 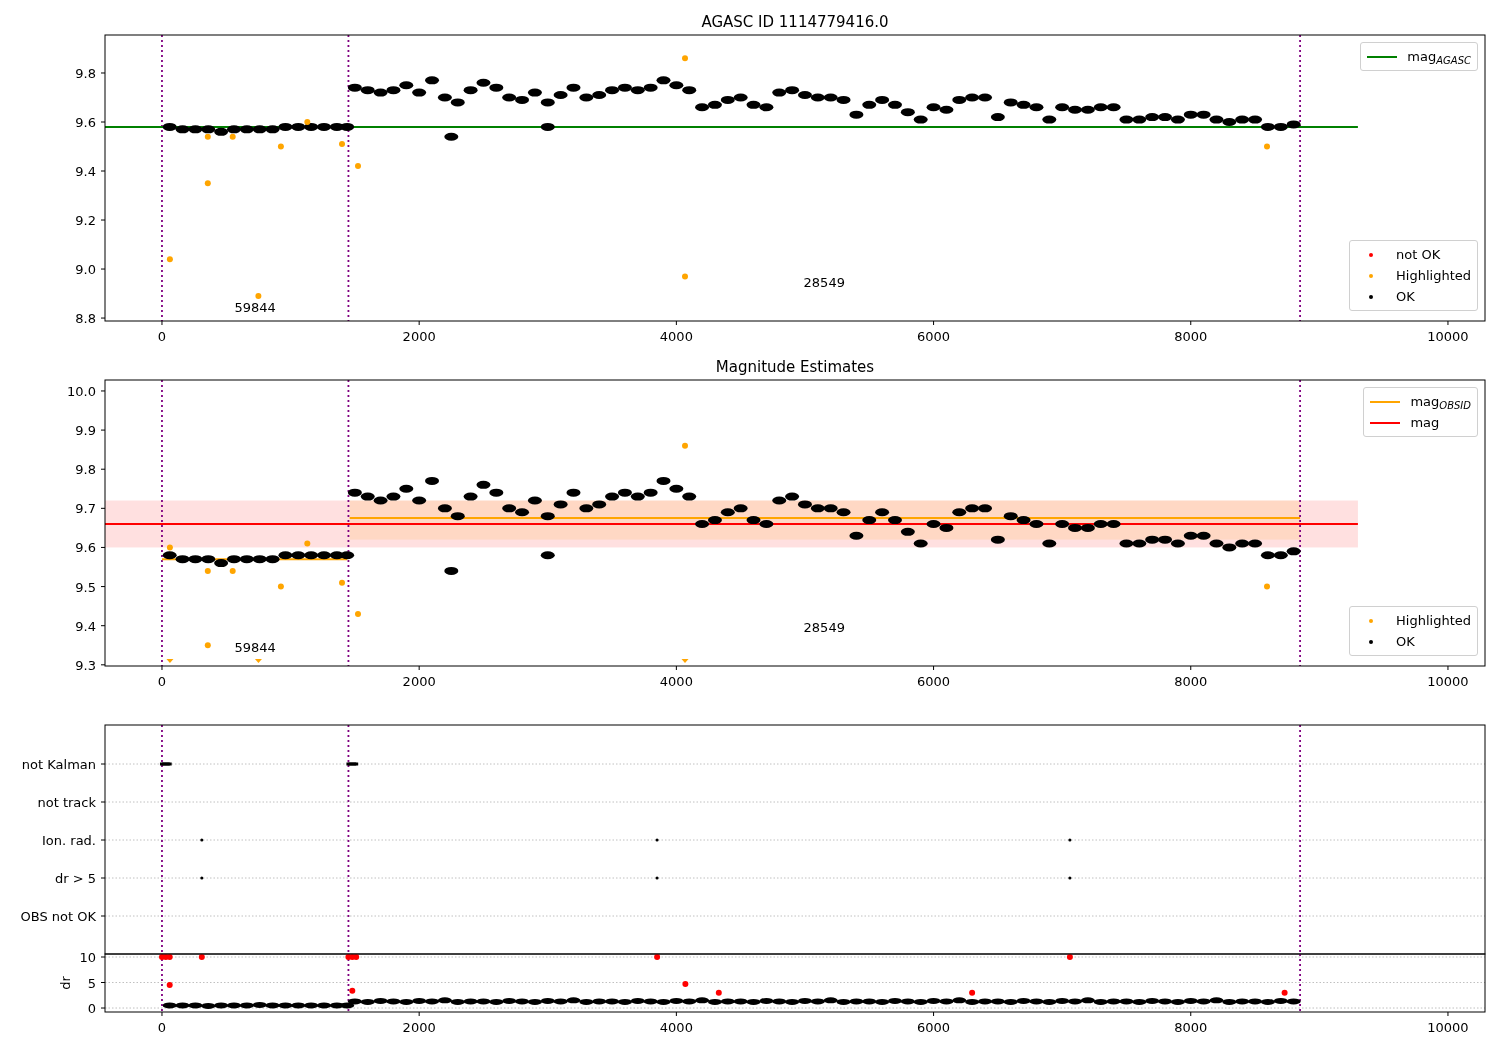 I want to click on legend-label: mag$_{AGASC}$, so click(x=1439, y=57).